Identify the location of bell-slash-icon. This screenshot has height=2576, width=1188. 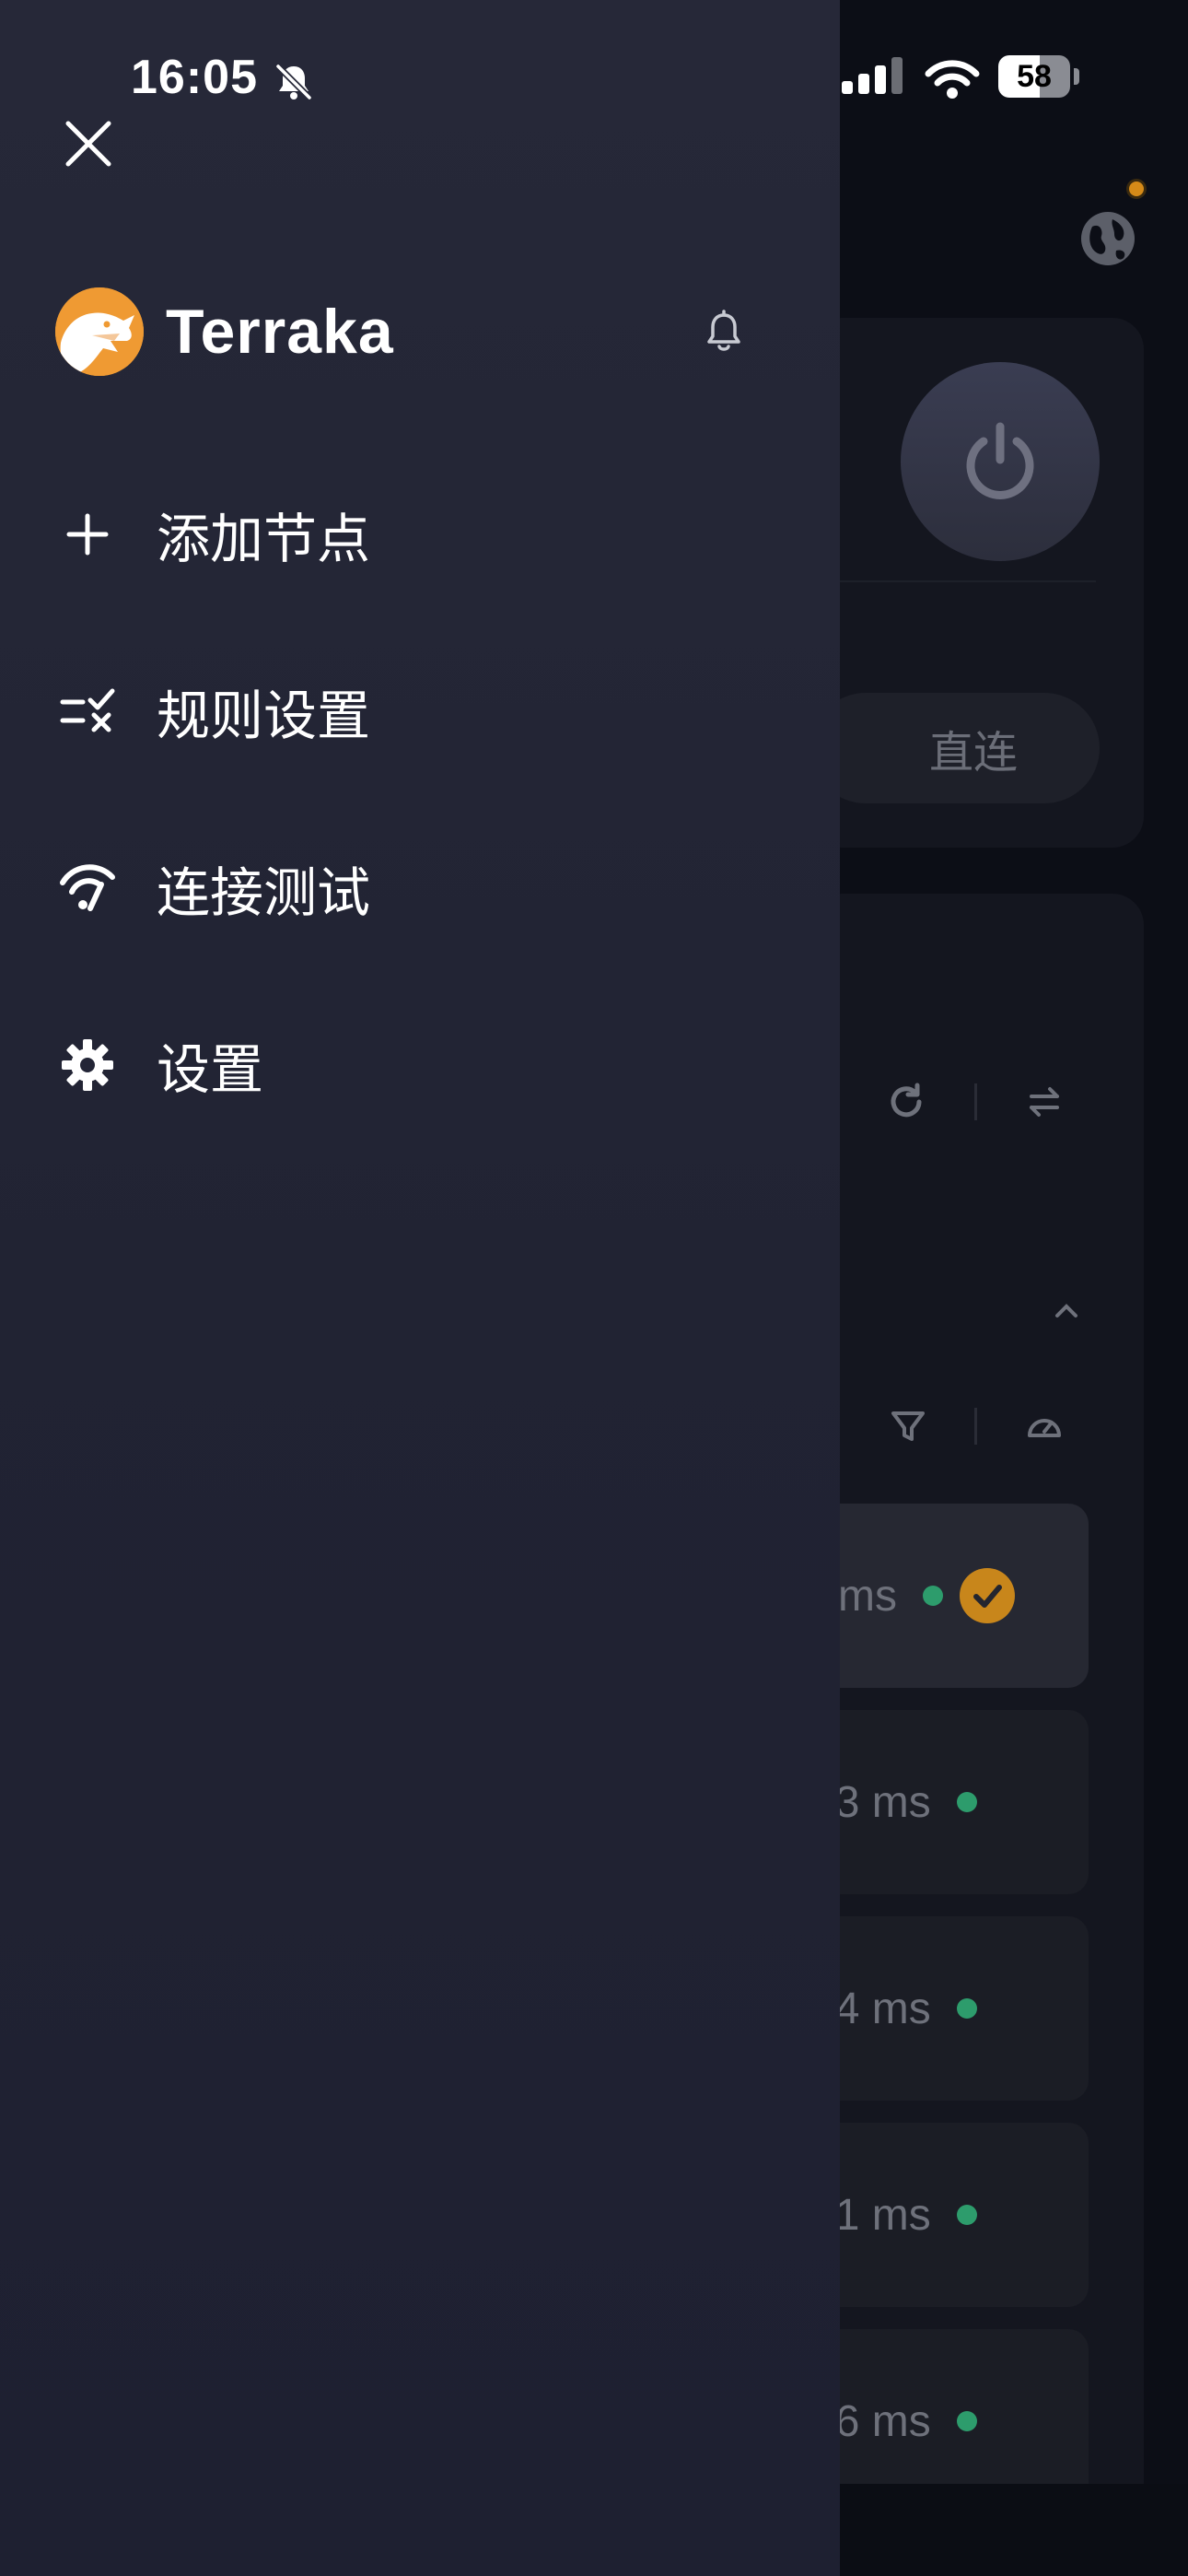
(294, 82).